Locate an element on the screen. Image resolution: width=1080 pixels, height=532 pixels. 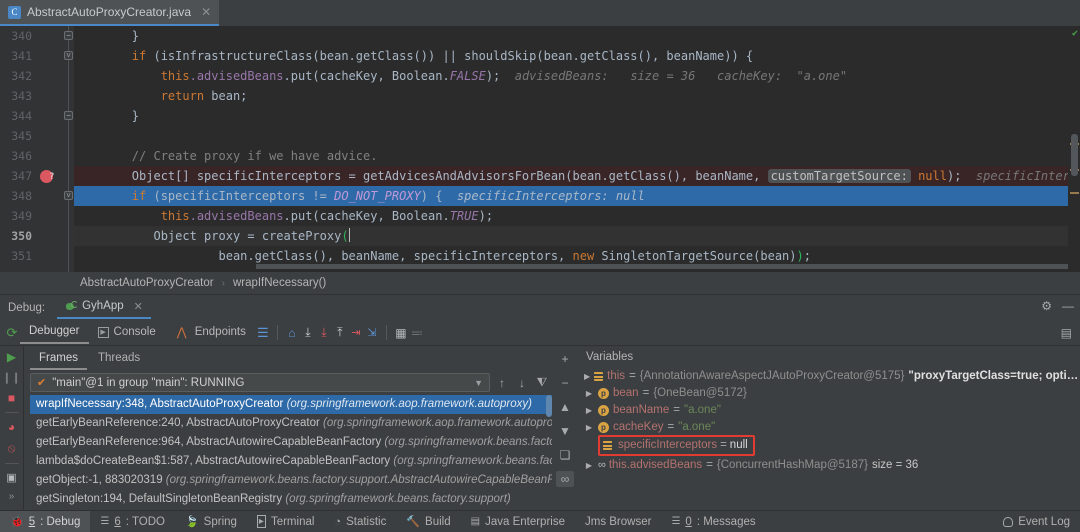
status-item-debug: 🐞 5: Debug is located at coordinates (45, 521).